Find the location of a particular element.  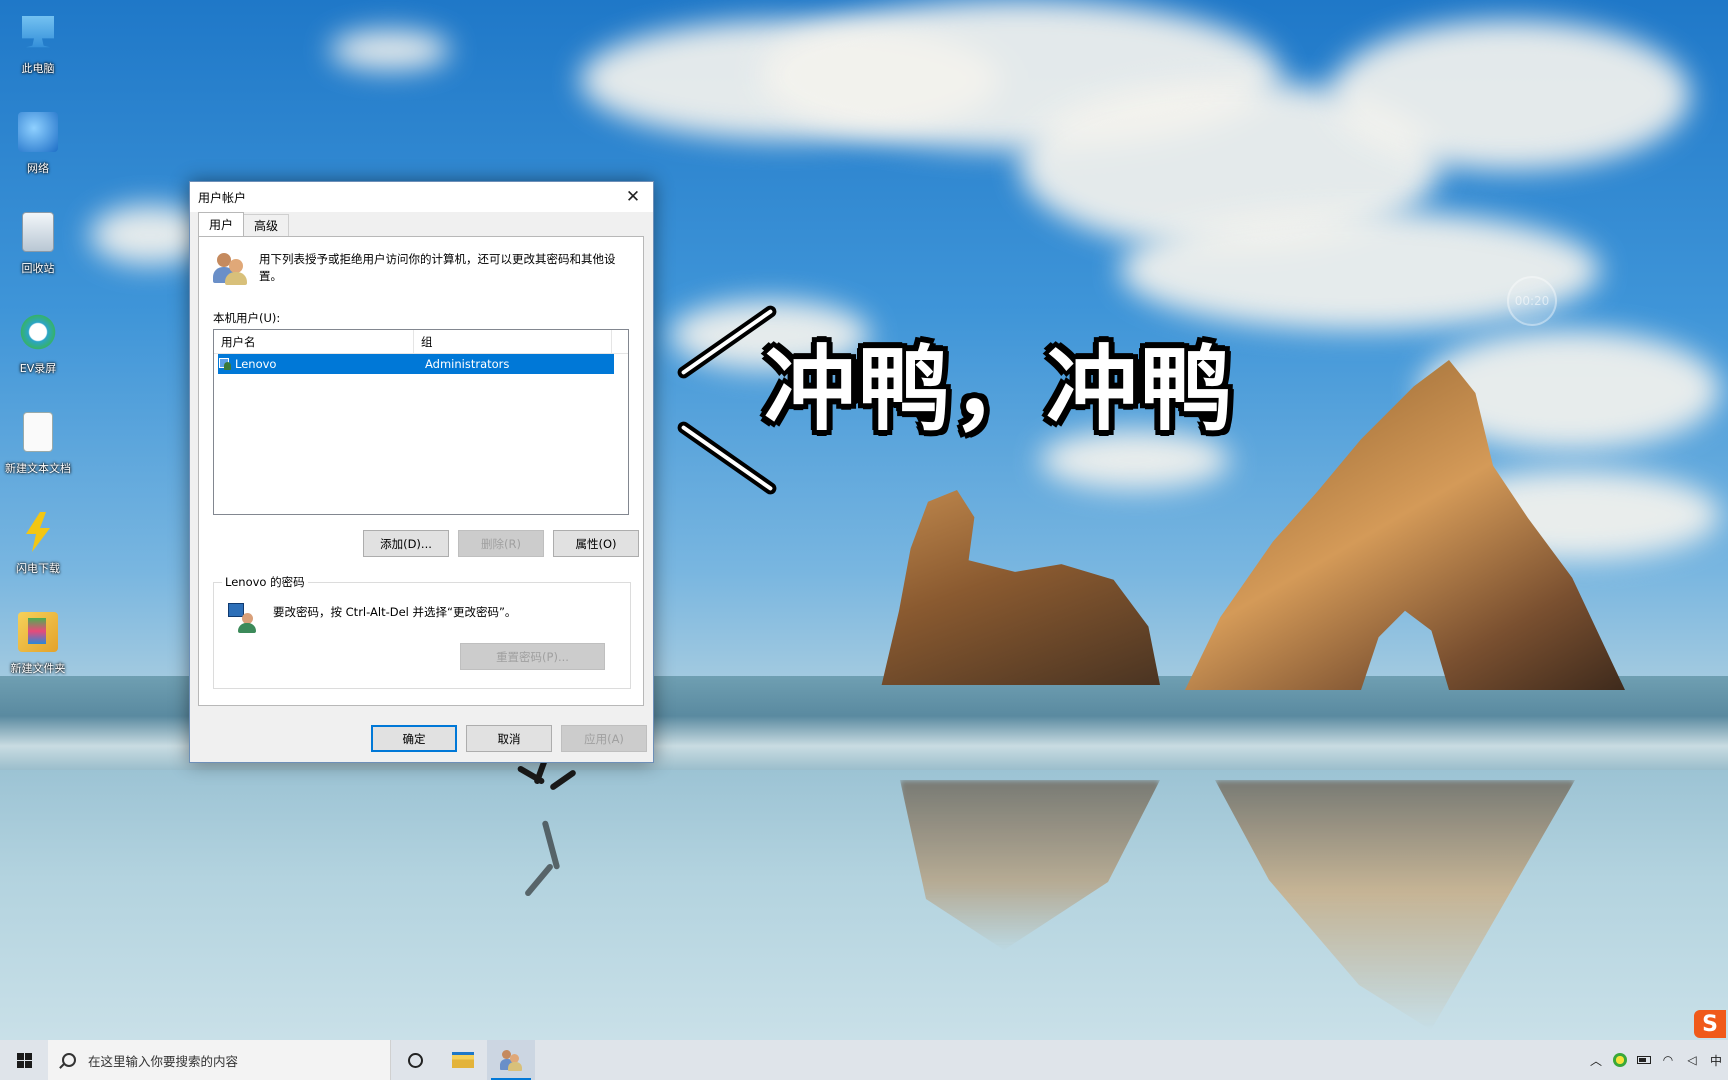

battery-icon is located at coordinates (1644, 1060).